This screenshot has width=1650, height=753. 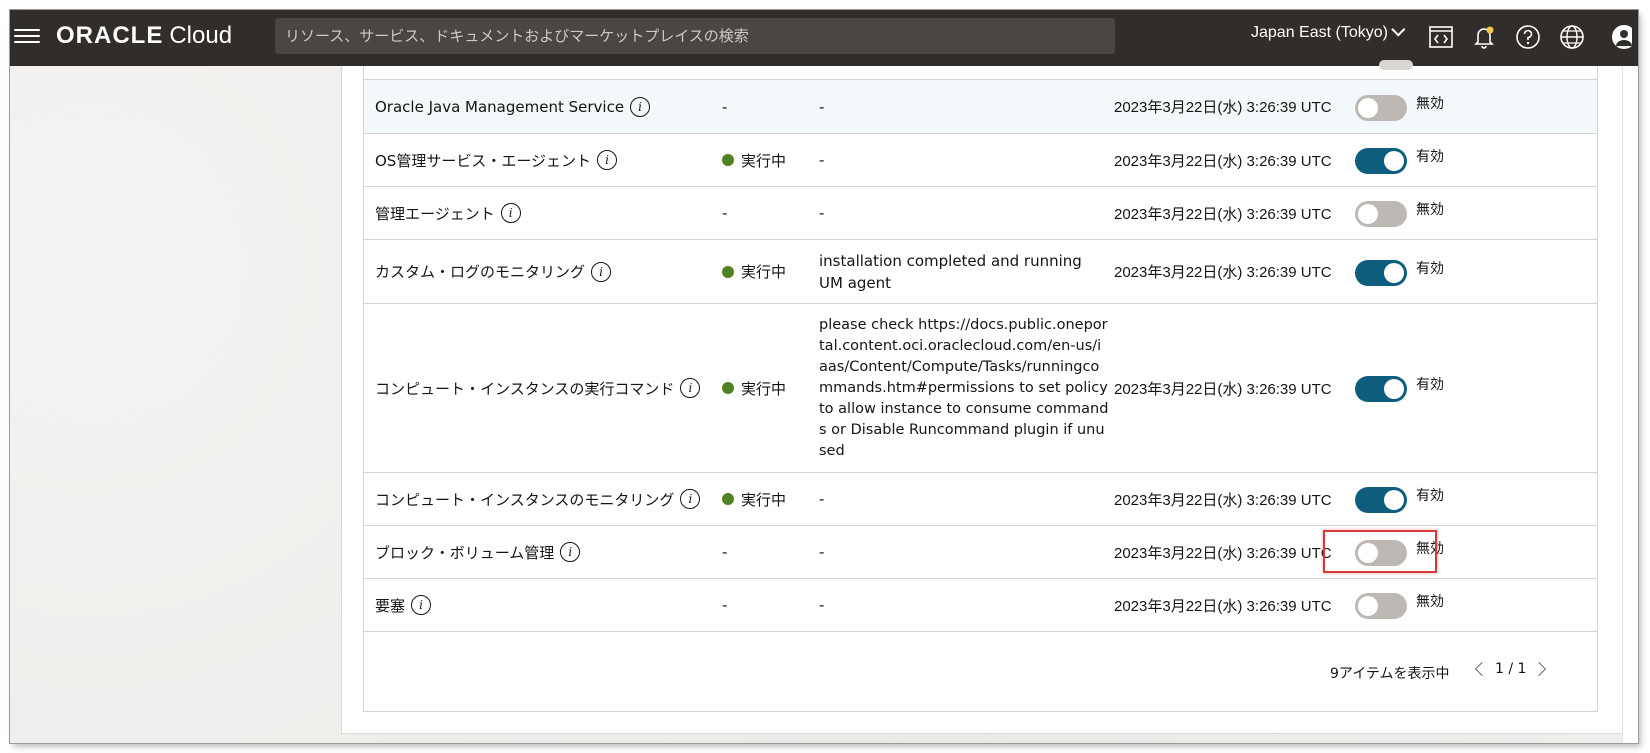 What do you see at coordinates (1630, 404) in the screenshot?
I see `scrollbar` at bounding box center [1630, 404].